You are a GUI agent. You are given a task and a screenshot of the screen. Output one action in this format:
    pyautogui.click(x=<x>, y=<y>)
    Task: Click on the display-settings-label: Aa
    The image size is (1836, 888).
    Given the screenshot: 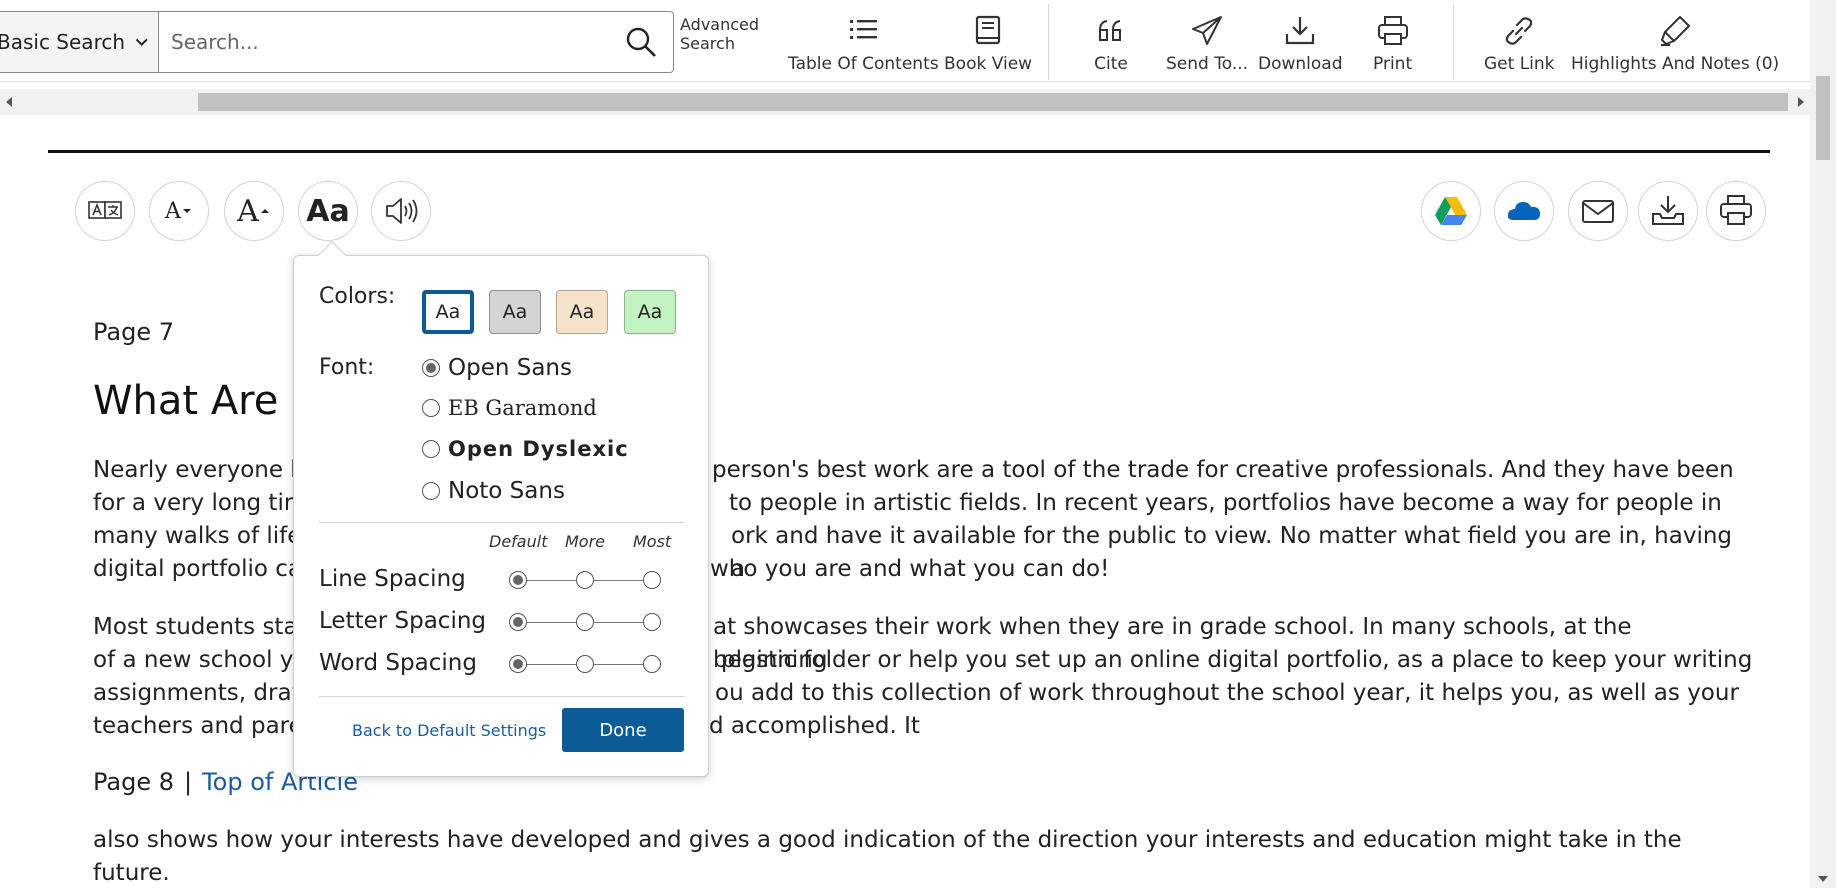 What is the action you would take?
    pyautogui.click(x=328, y=211)
    